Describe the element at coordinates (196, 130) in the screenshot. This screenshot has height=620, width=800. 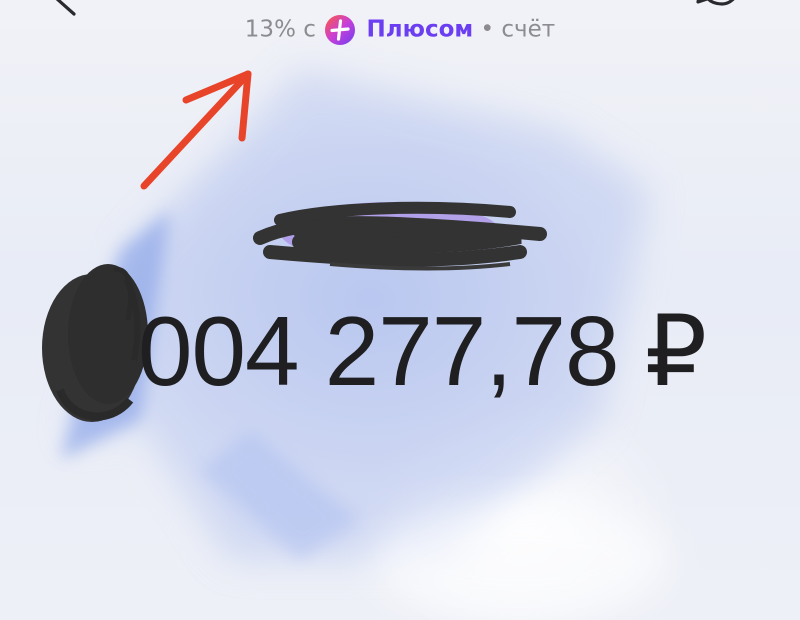
I see `red-annotation-arrow` at that location.